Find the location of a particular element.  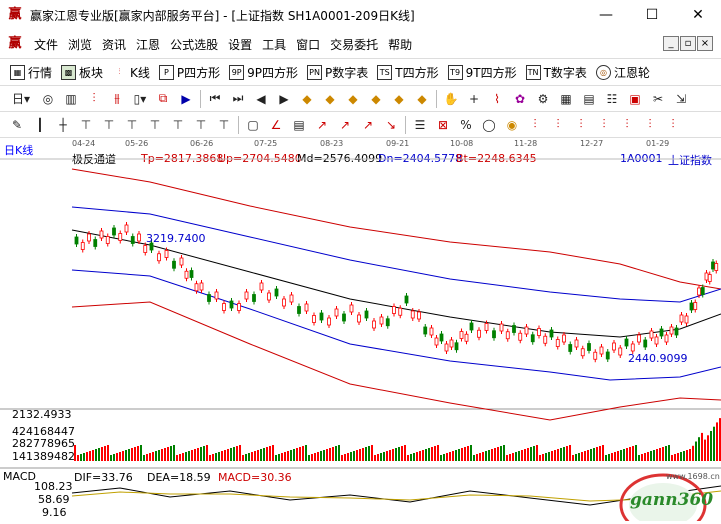

hand-icon: ✋ is located at coordinates (451, 99).